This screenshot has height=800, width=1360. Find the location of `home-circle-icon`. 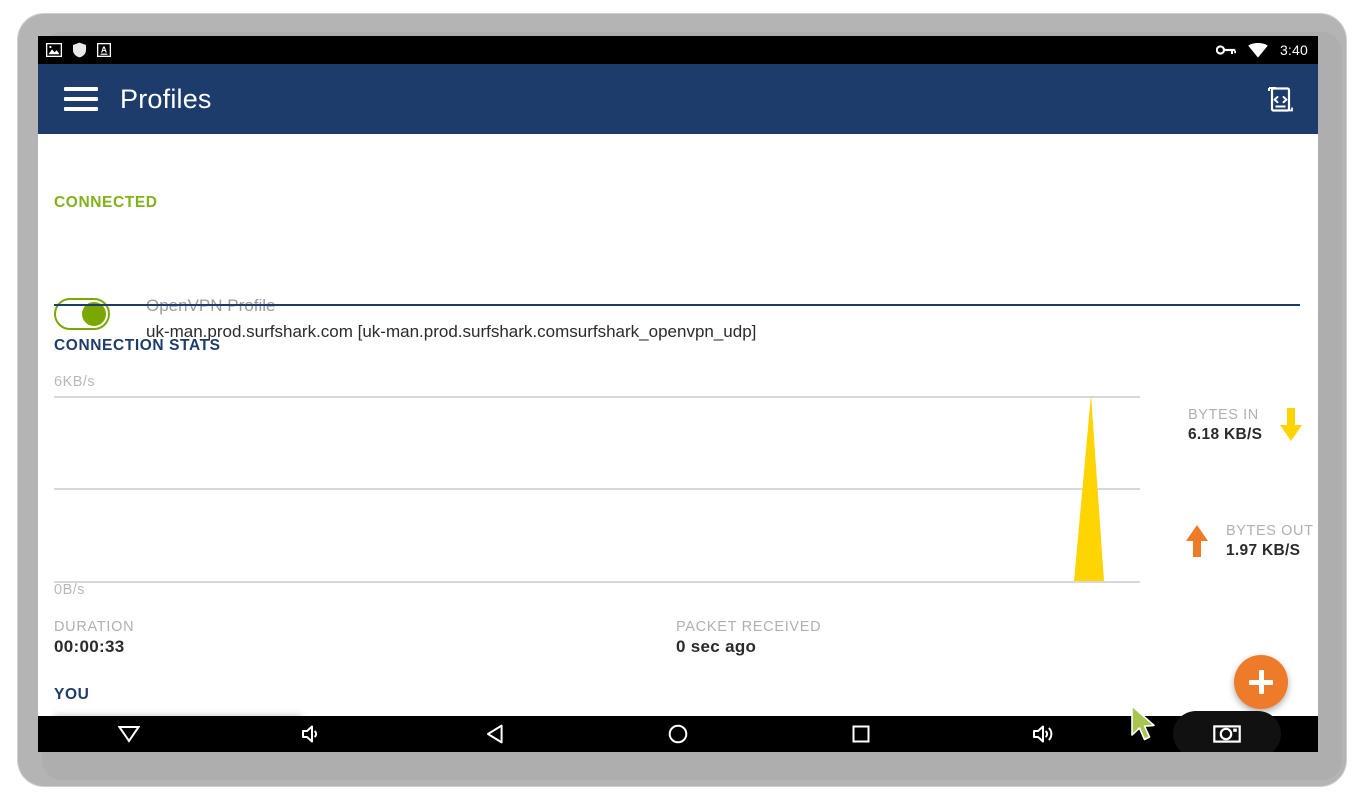

home-circle-icon is located at coordinates (678, 734).